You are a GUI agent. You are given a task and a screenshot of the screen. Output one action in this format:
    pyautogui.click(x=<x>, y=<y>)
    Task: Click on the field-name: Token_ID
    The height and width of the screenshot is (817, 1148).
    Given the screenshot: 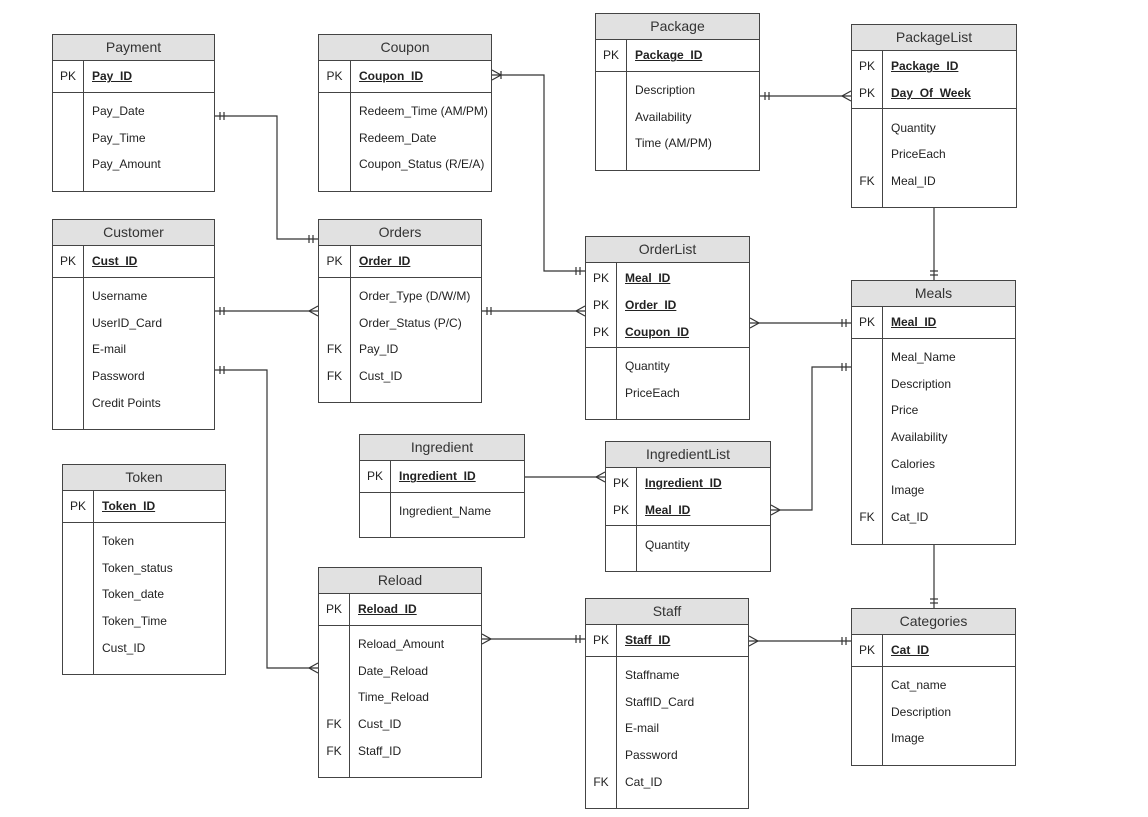 What is the action you would take?
    pyautogui.click(x=129, y=506)
    